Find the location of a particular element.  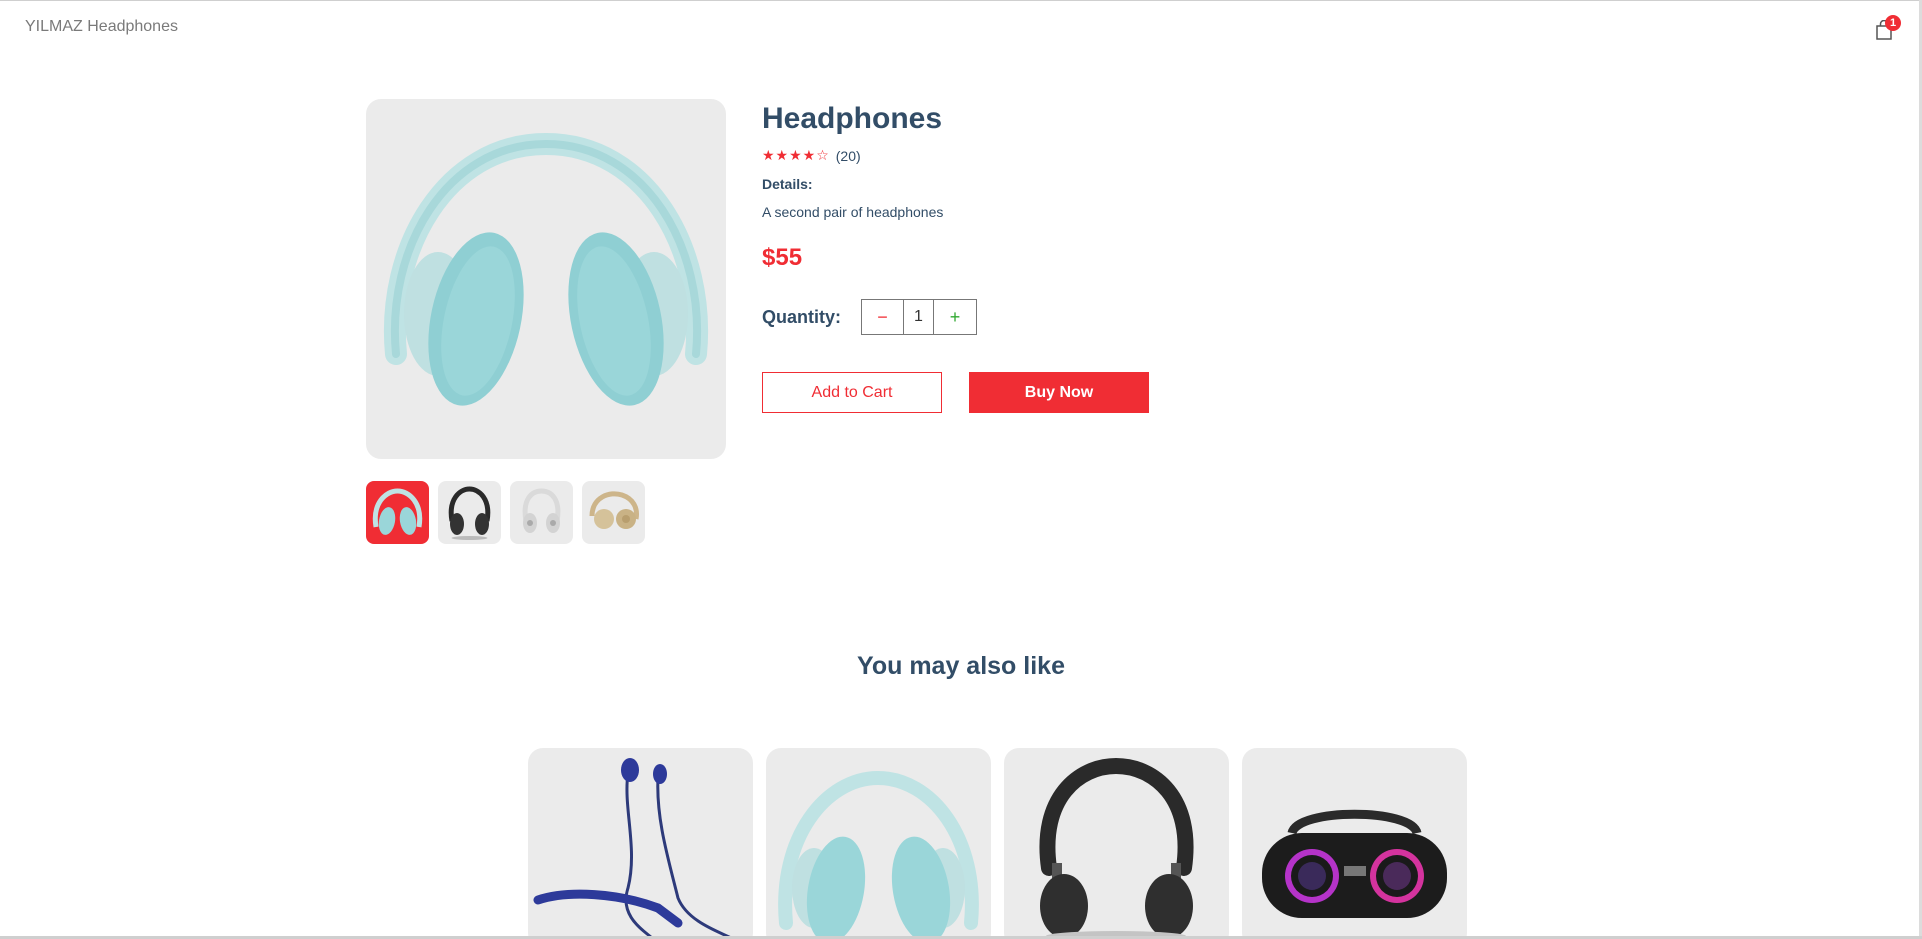

product-price: $55 is located at coordinates (782, 257).